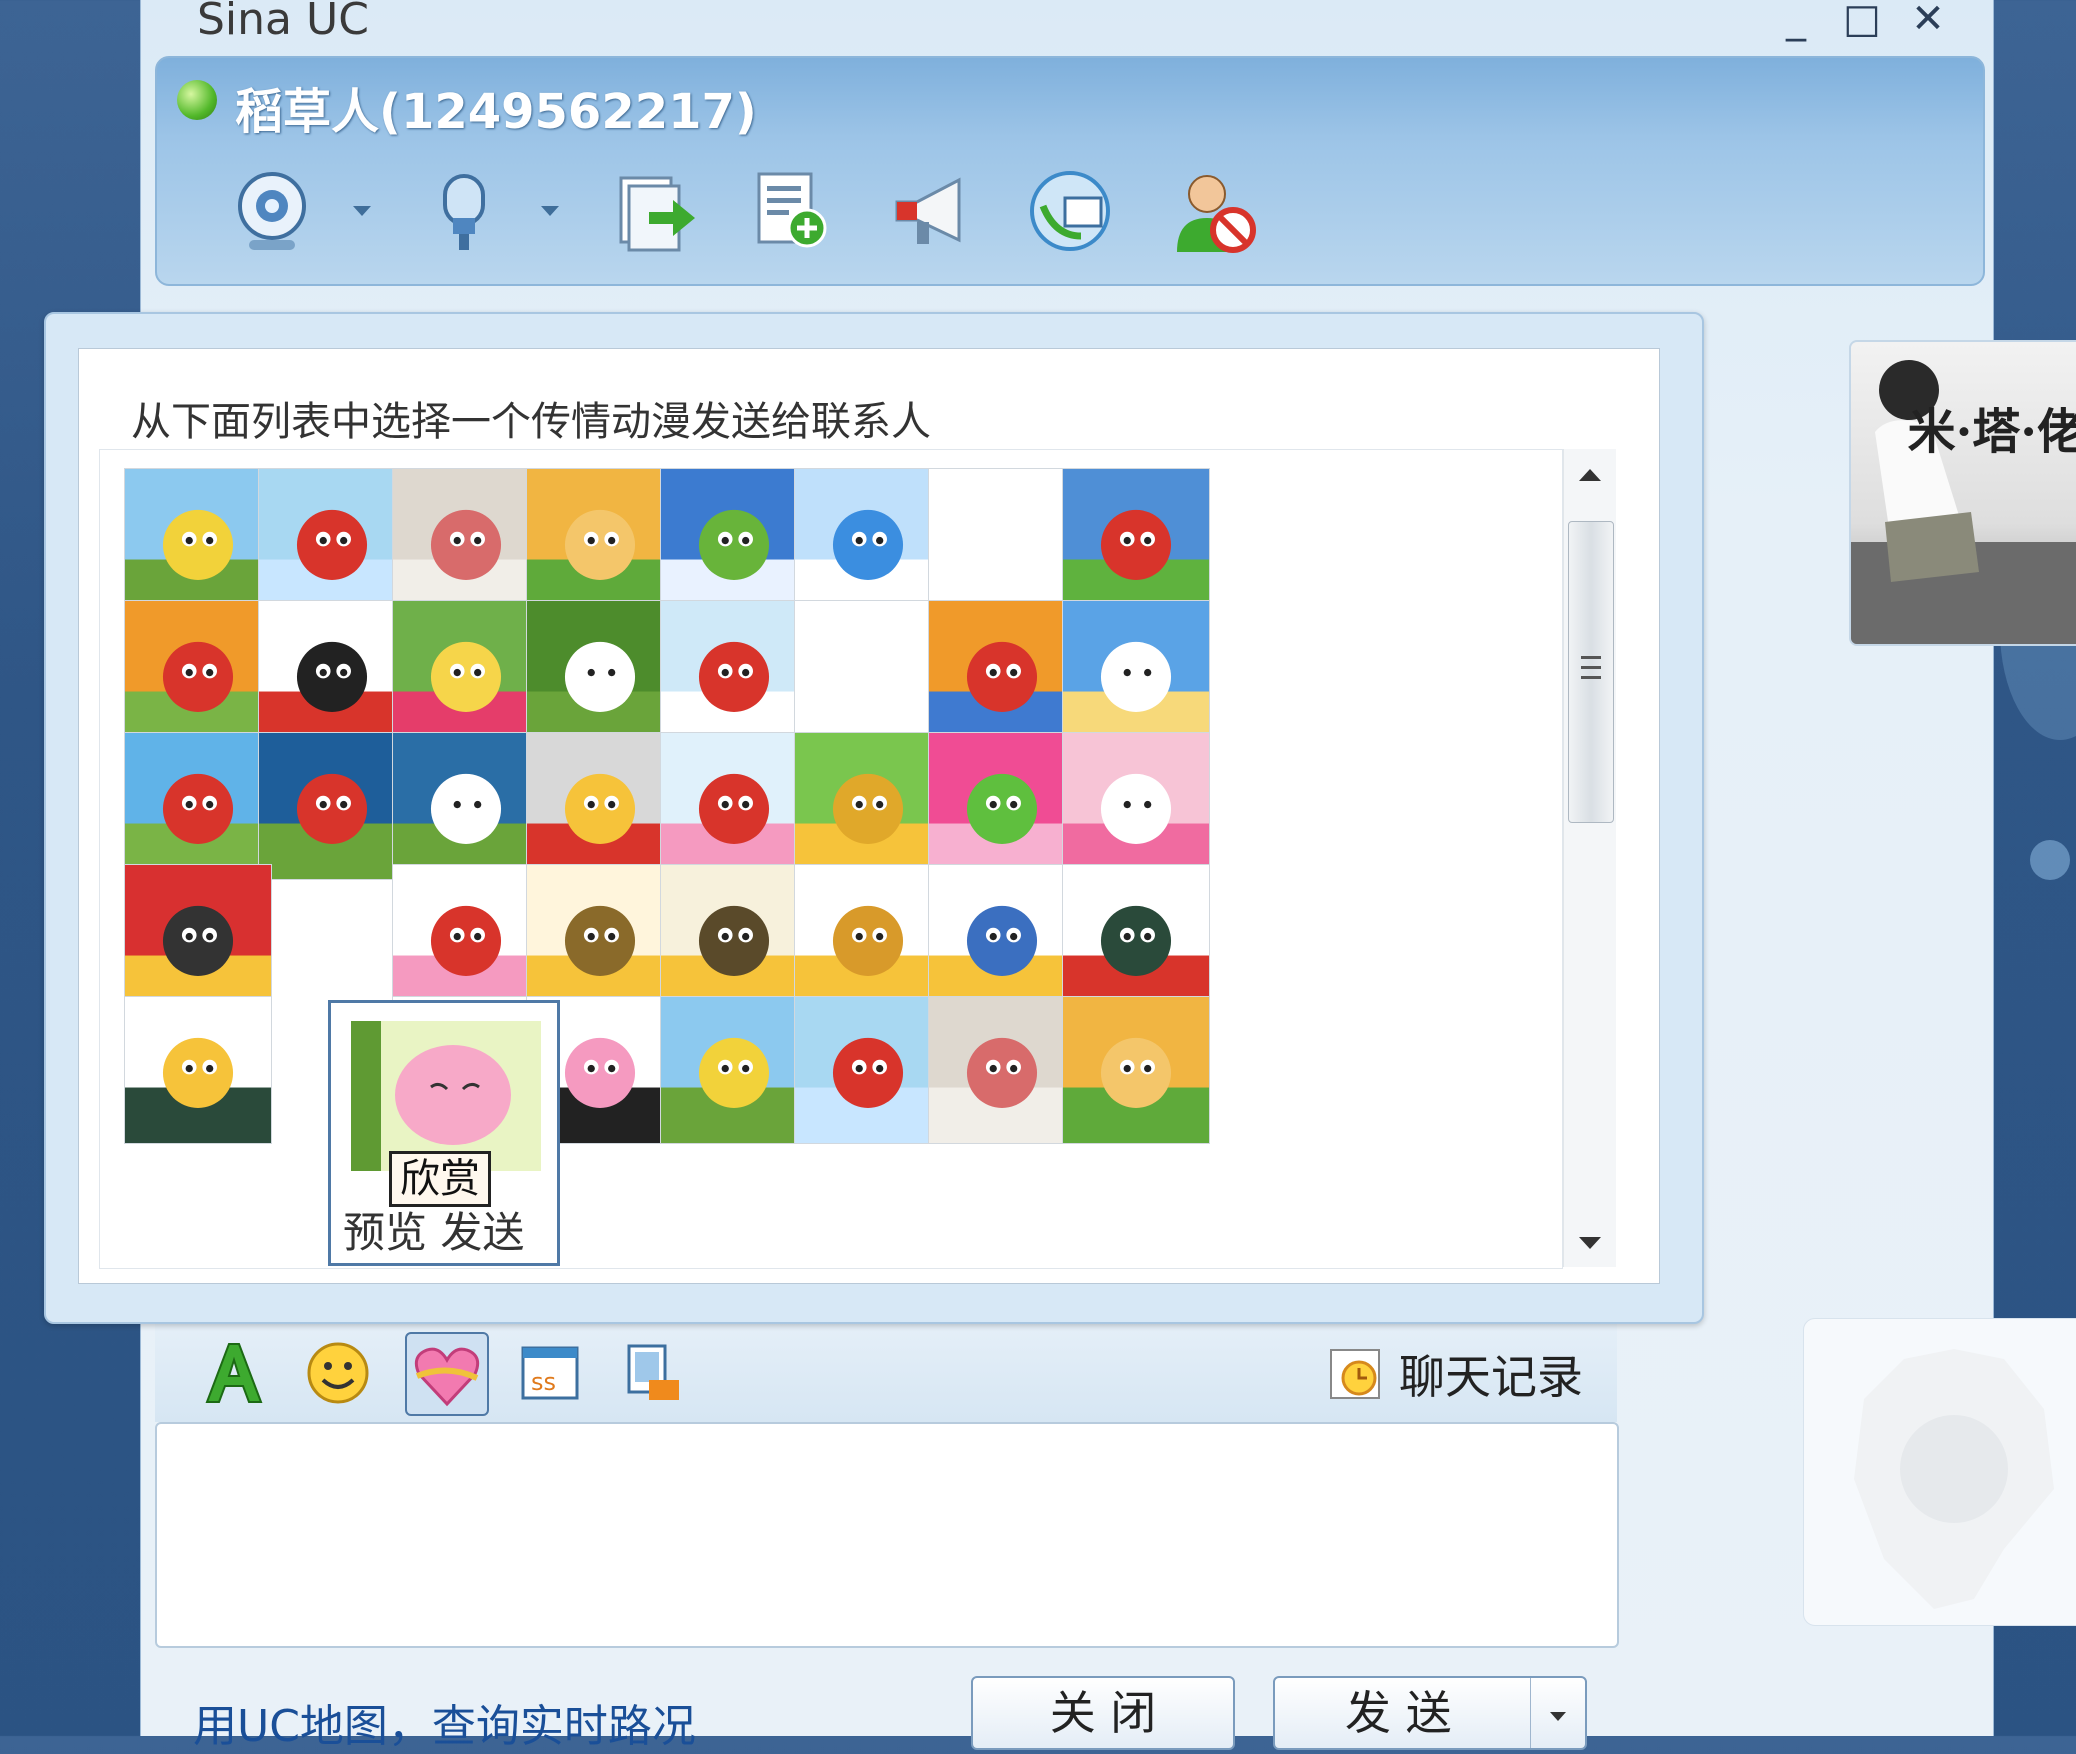  I want to click on animation-icon, so click(447, 1374).